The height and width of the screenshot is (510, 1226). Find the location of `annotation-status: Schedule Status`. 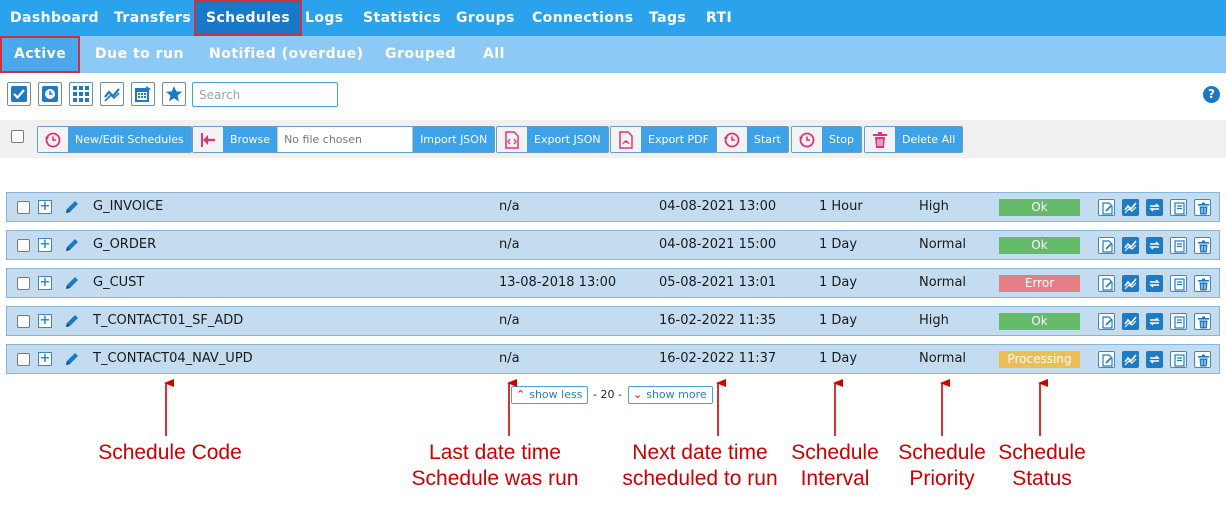

annotation-status: Schedule Status is located at coordinates (1042, 465).